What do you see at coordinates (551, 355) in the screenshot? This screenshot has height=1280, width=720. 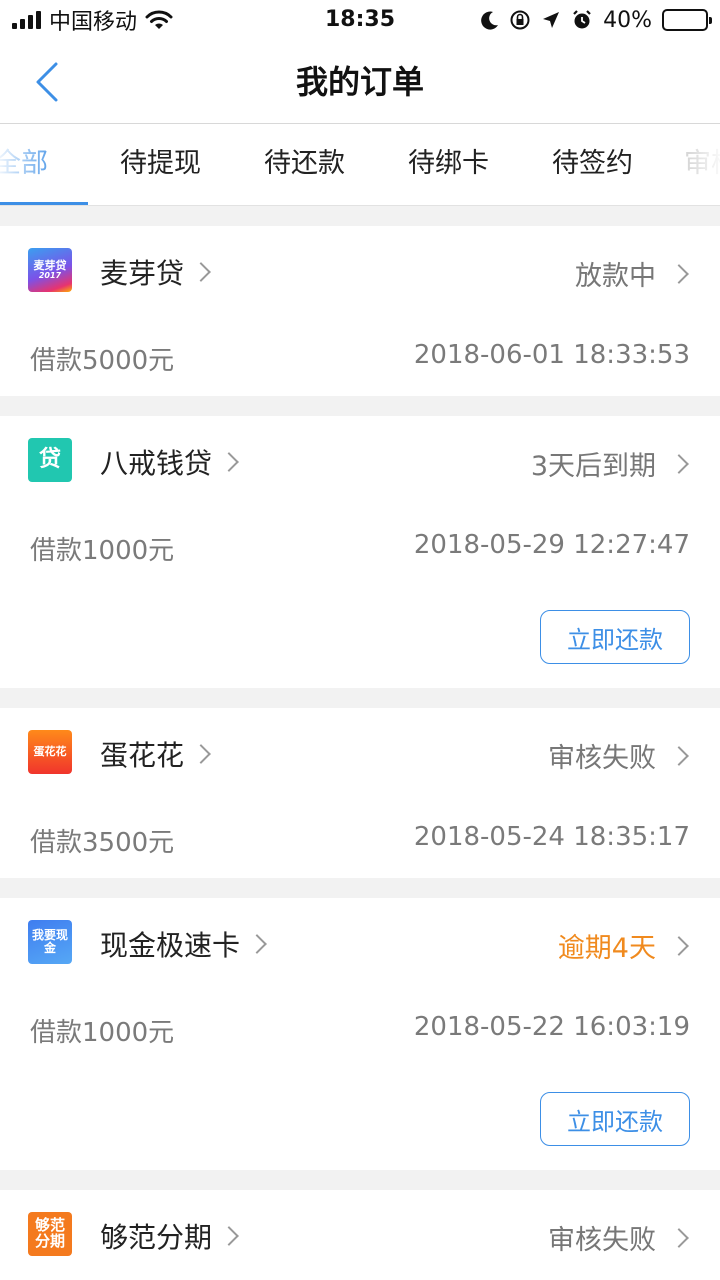 I see `order-date: 2018-06-01 18:33:53` at bounding box center [551, 355].